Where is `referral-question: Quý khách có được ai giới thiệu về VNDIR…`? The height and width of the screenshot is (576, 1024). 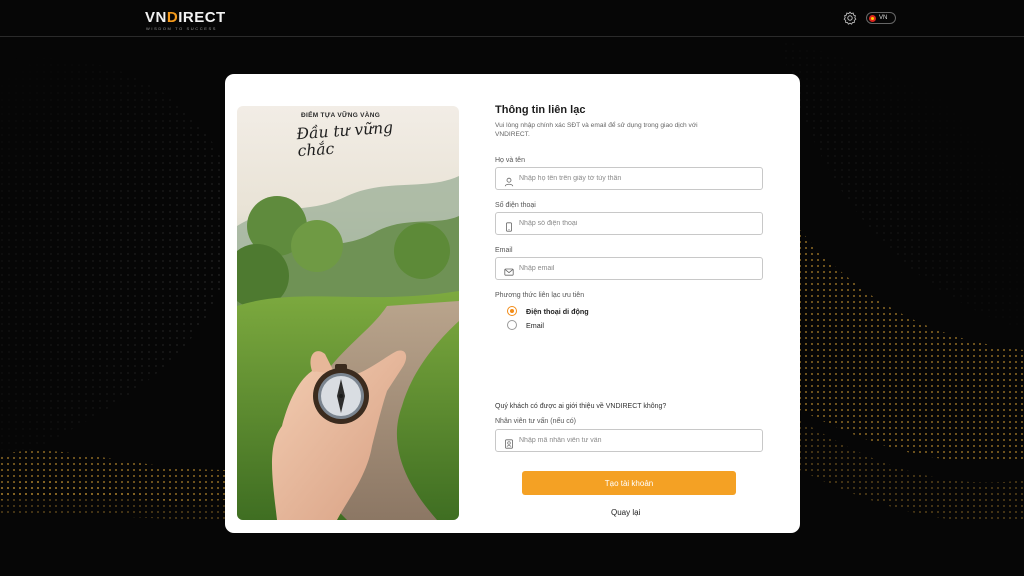
referral-question: Quý khách có được ai giới thiệu về VNDIR… is located at coordinates (581, 406).